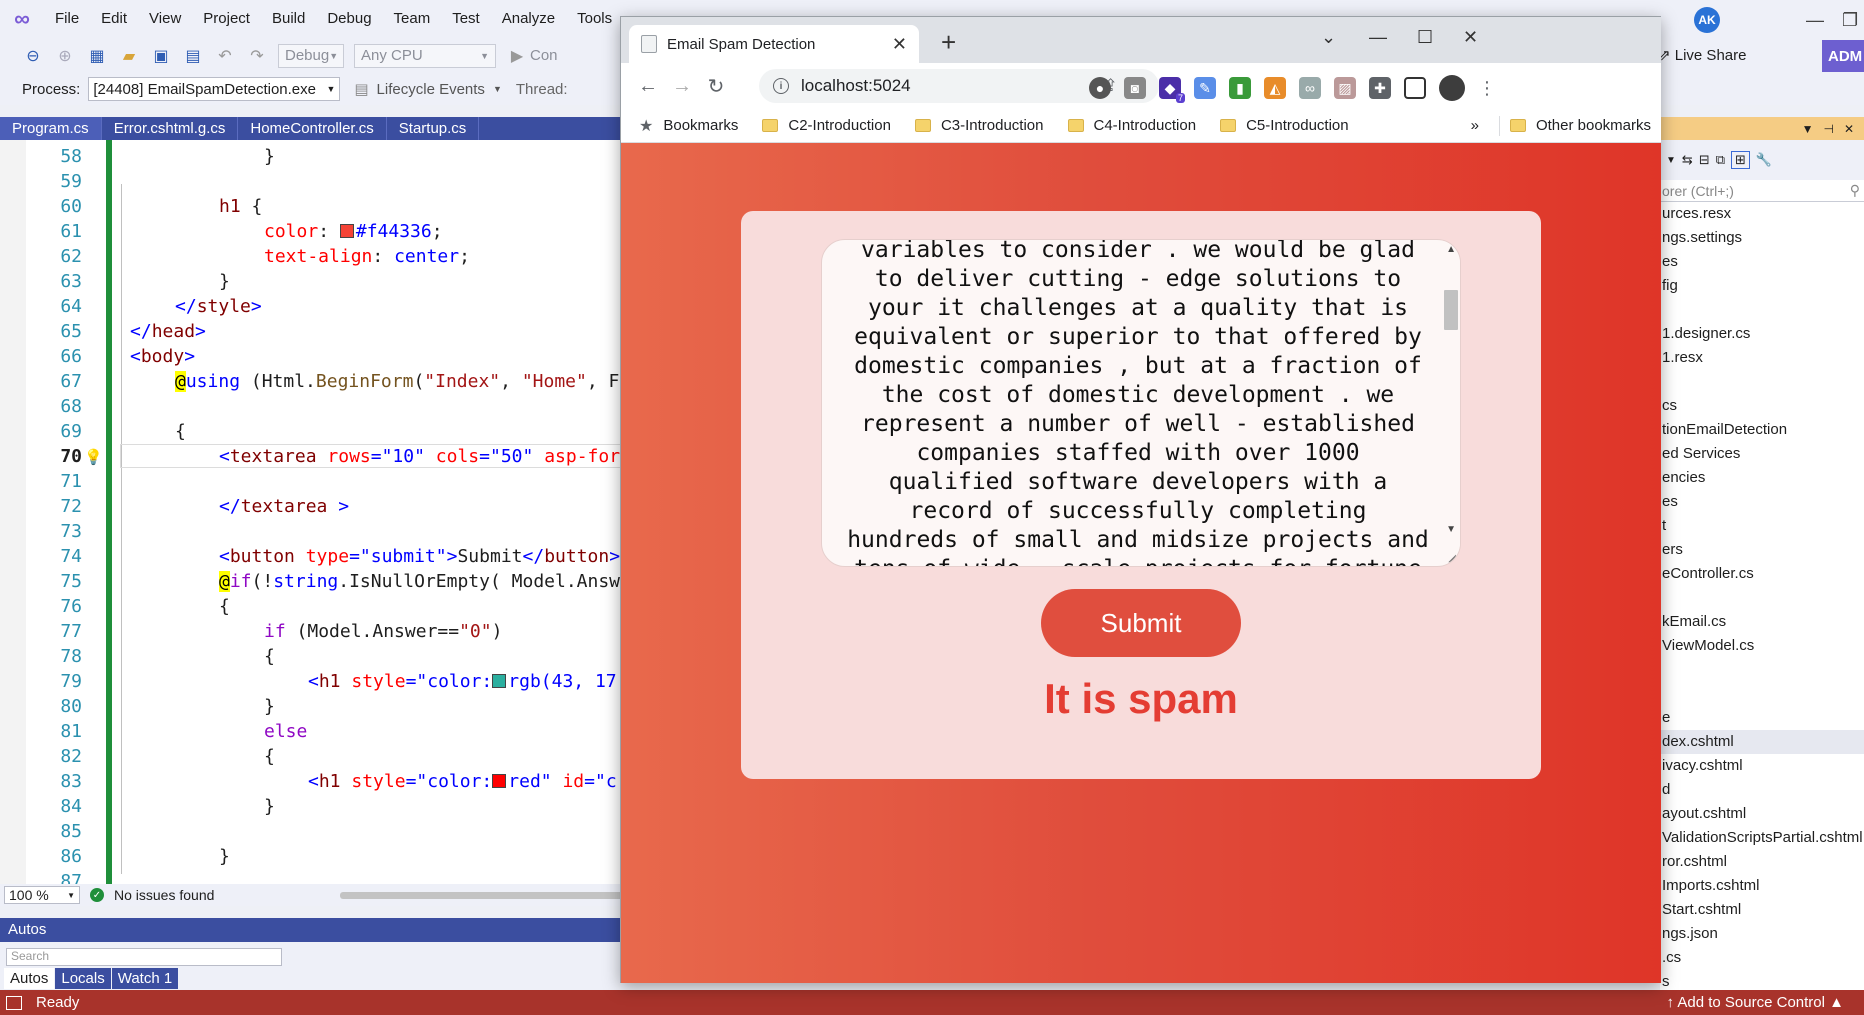 This screenshot has width=1864, height=1015. Describe the element at coordinates (1762, 838) in the screenshot. I see `solution-item: ValidationScriptsPartial.cshtml` at that location.